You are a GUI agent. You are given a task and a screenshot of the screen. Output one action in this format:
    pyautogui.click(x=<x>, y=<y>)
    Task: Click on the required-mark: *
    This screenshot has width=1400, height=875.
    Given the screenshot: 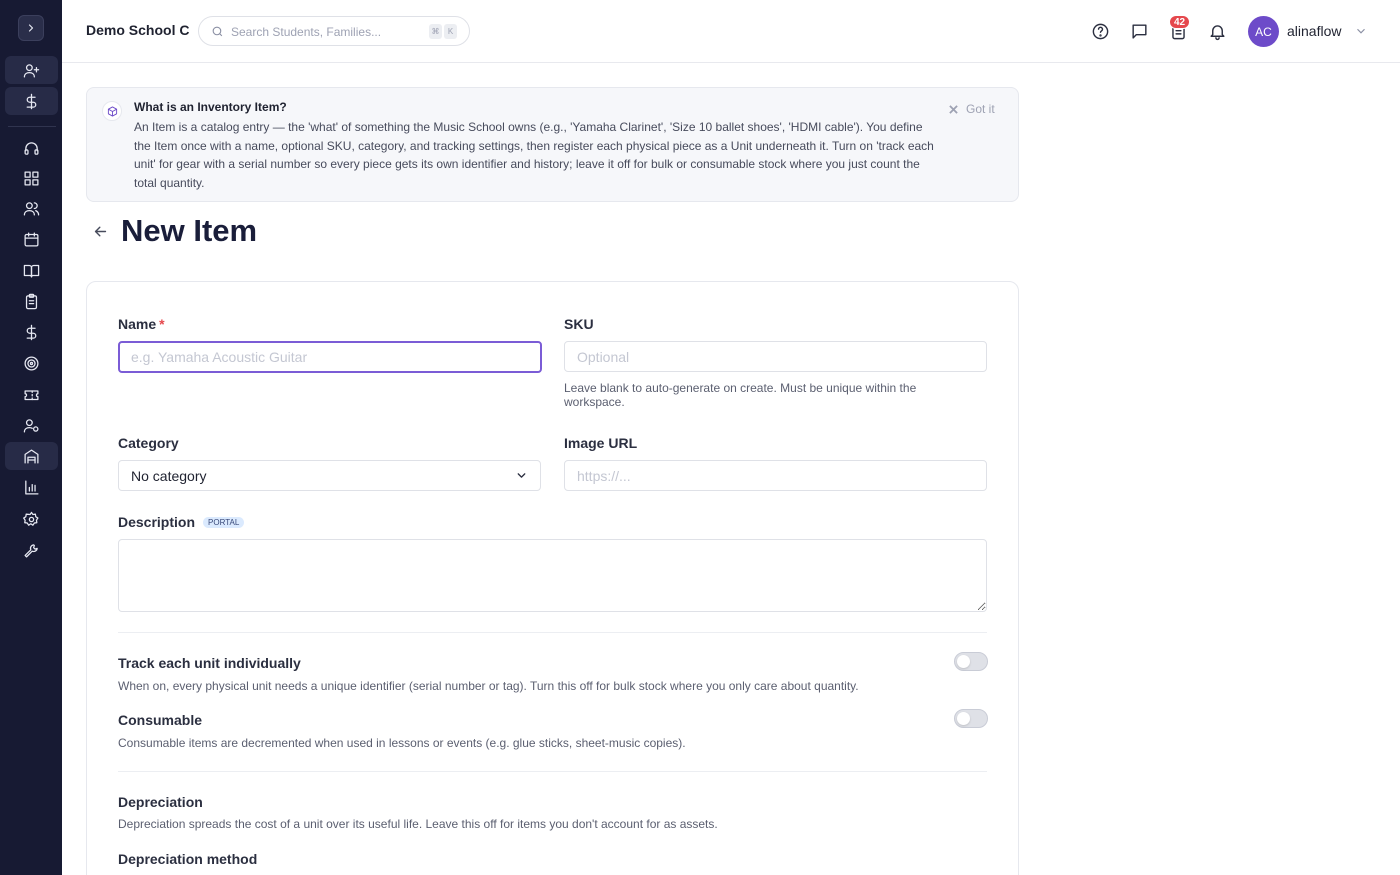 What is the action you would take?
    pyautogui.click(x=162, y=324)
    